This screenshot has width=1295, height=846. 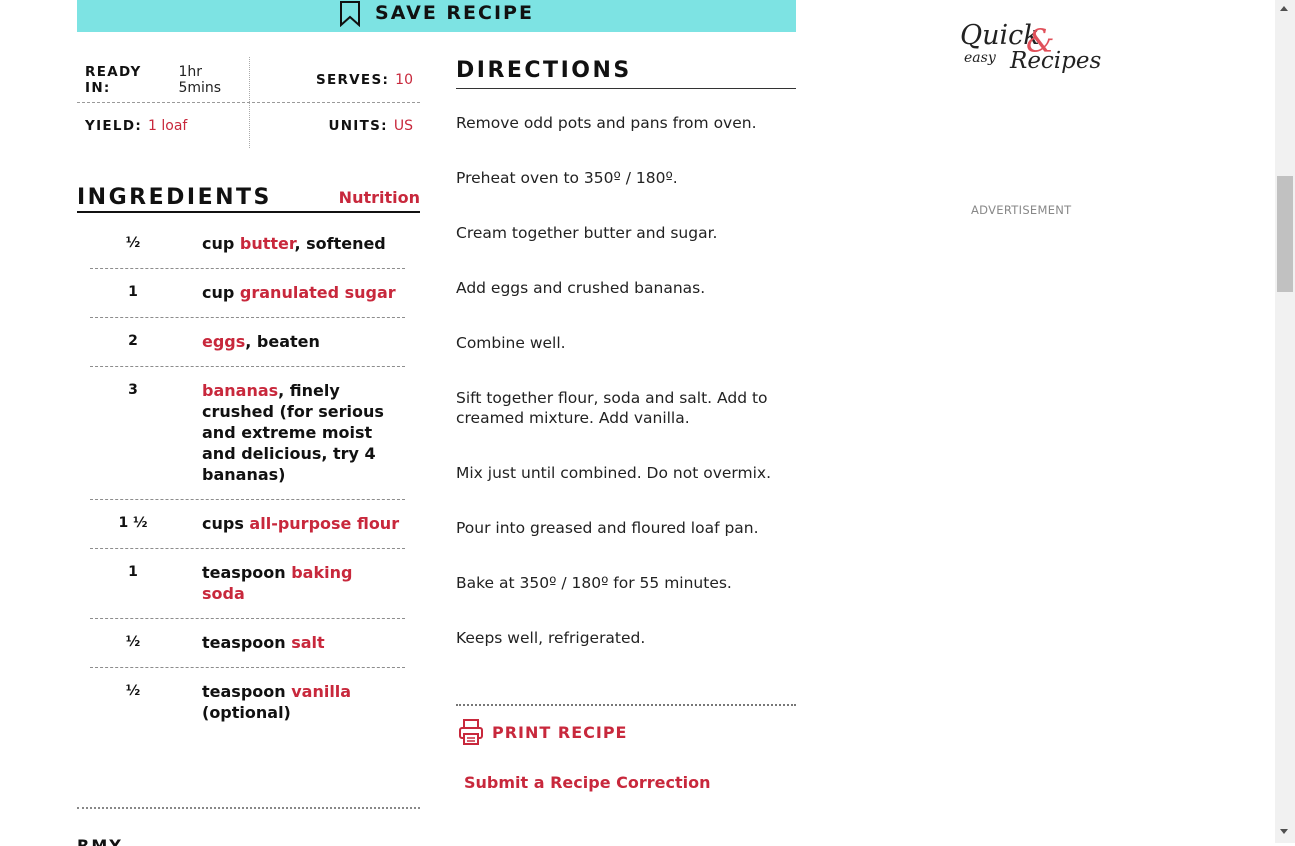 I want to click on directions-divider, so click(x=626, y=705).